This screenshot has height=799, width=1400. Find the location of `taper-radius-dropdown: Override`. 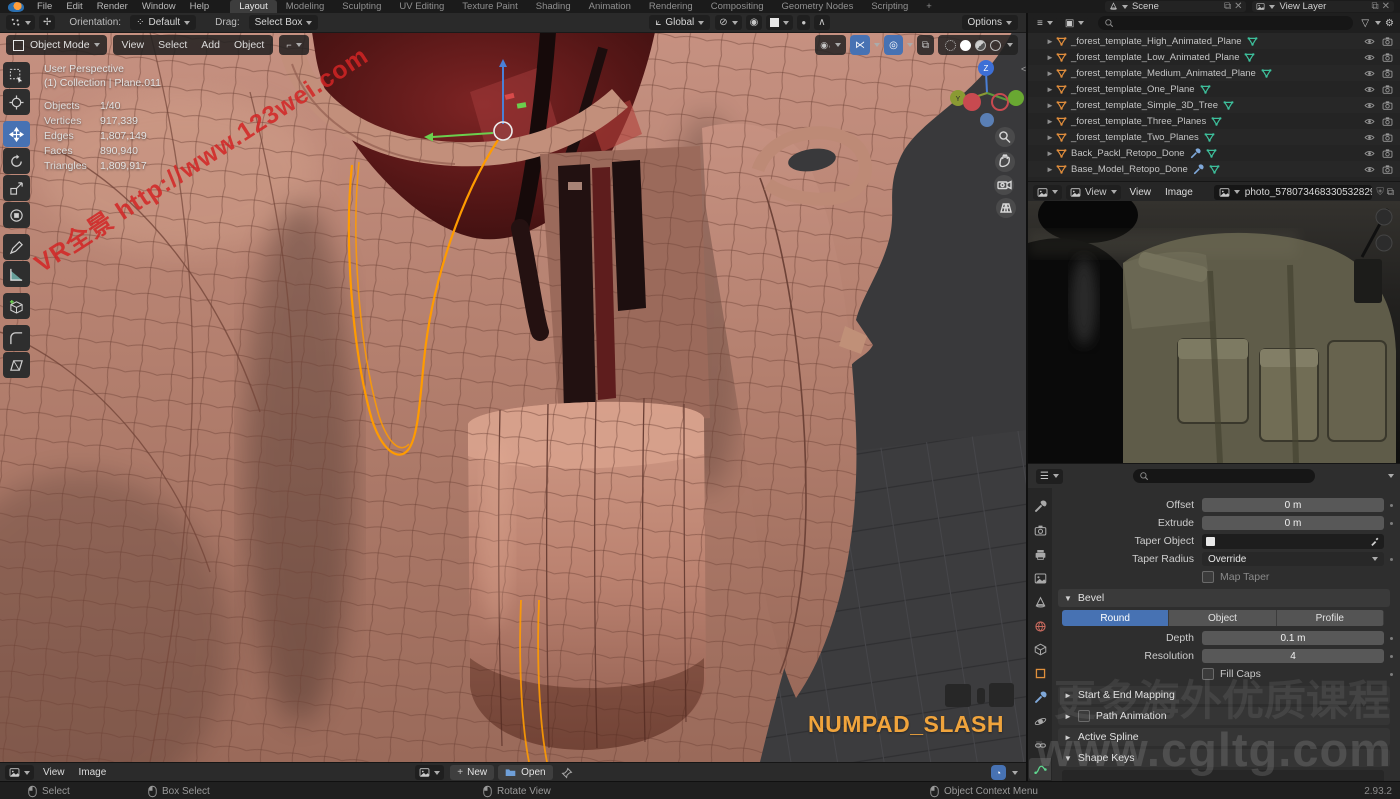

taper-radius-dropdown: Override is located at coordinates (1293, 559).